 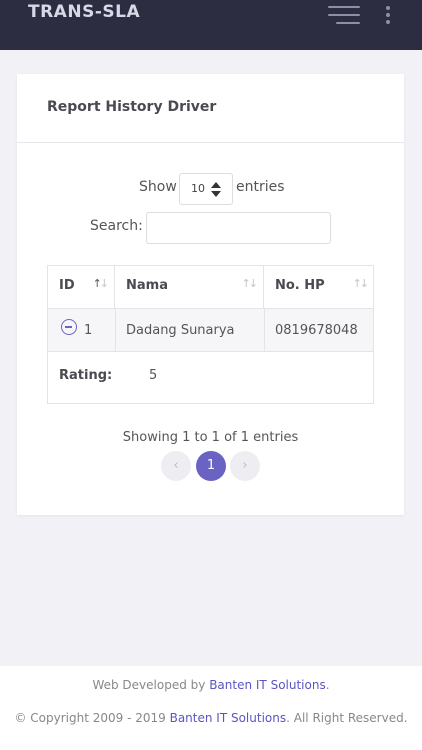 I want to click on column-header-no-hp: No. HP ↑↓, so click(x=319, y=287).